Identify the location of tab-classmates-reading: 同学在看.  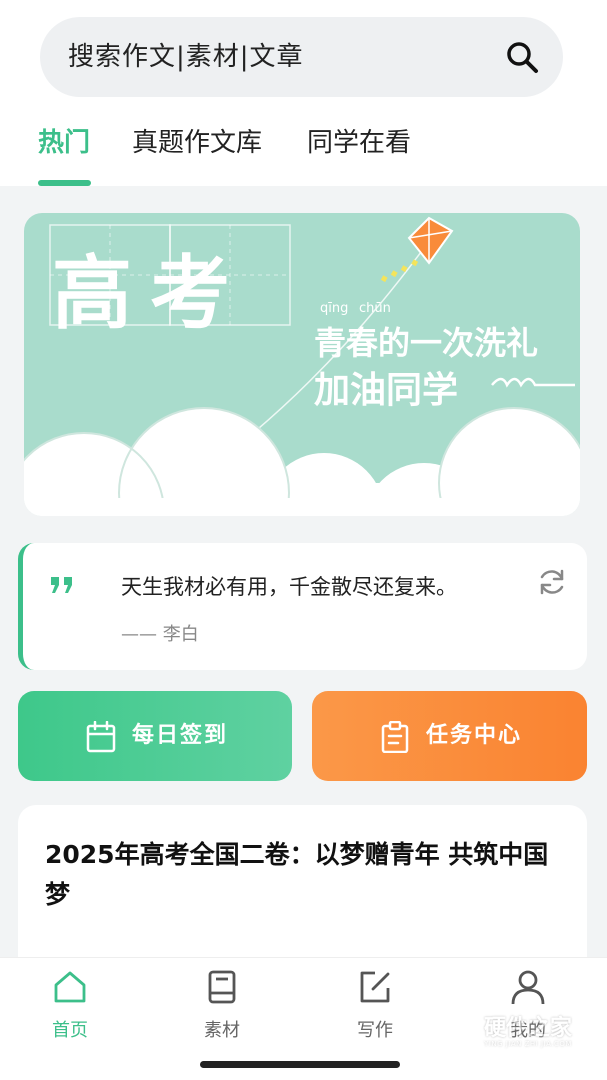
(359, 143).